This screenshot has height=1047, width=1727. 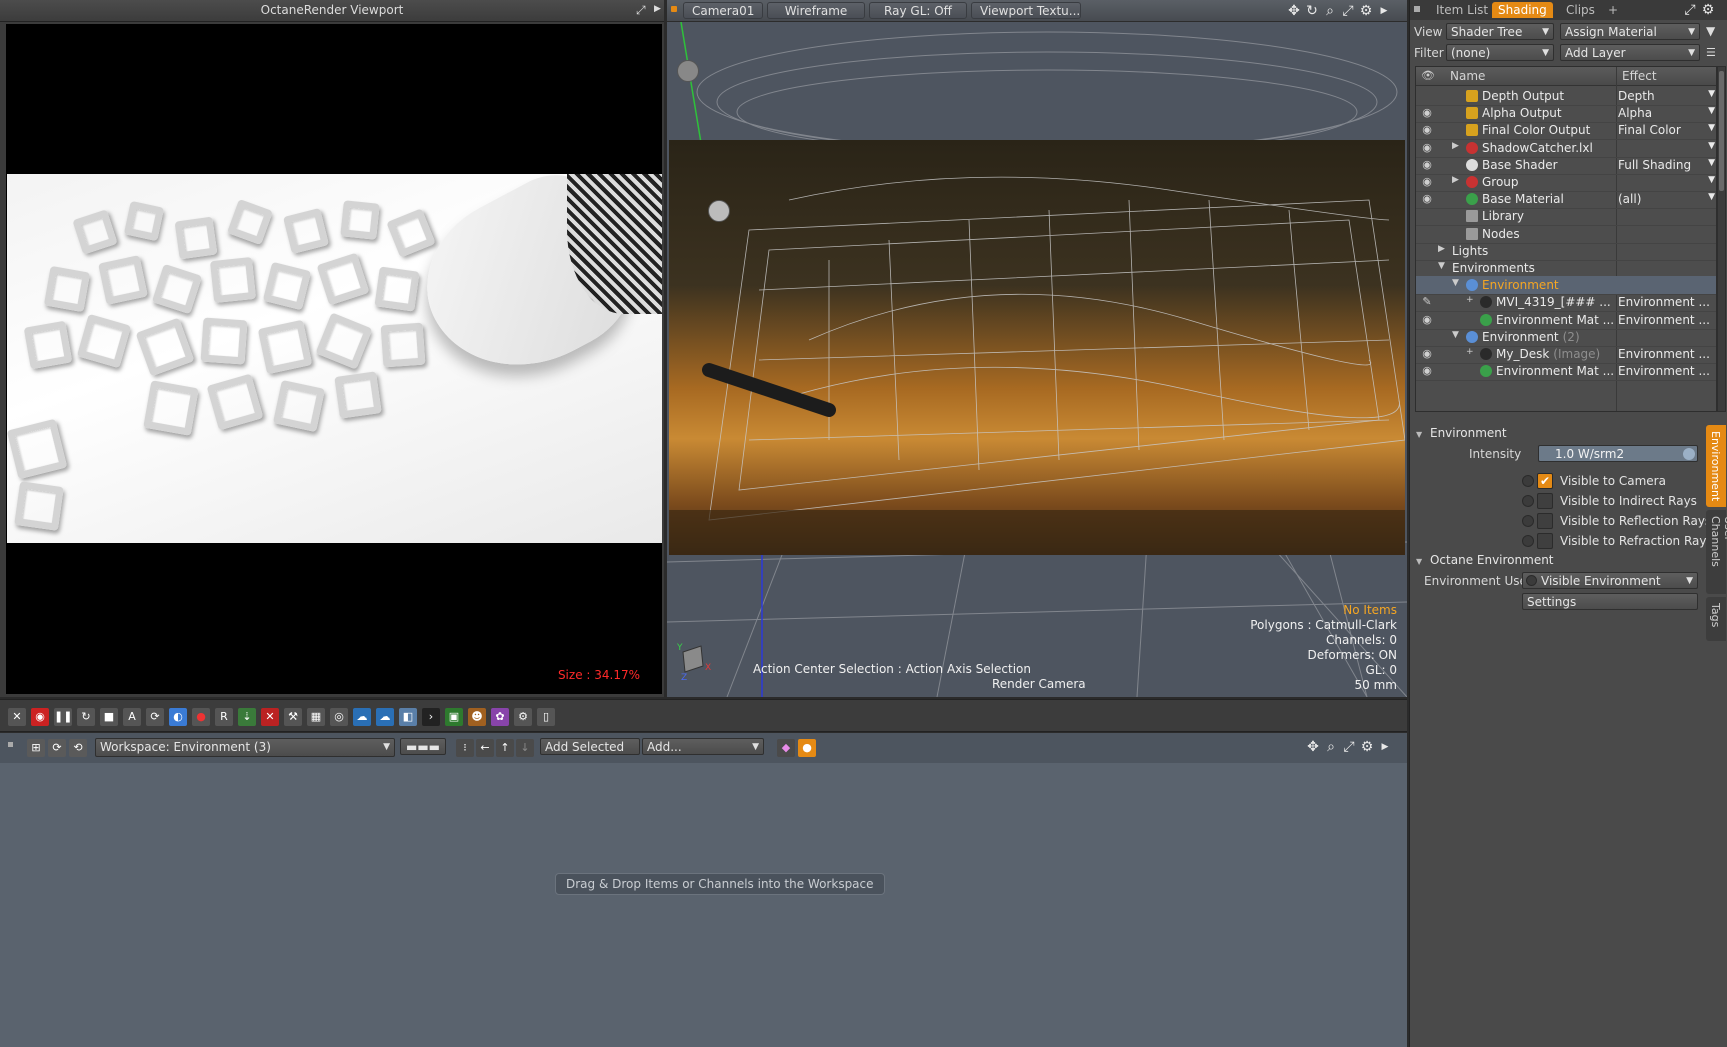 I want to click on arrow-left-icon: ←, so click(x=485, y=748).